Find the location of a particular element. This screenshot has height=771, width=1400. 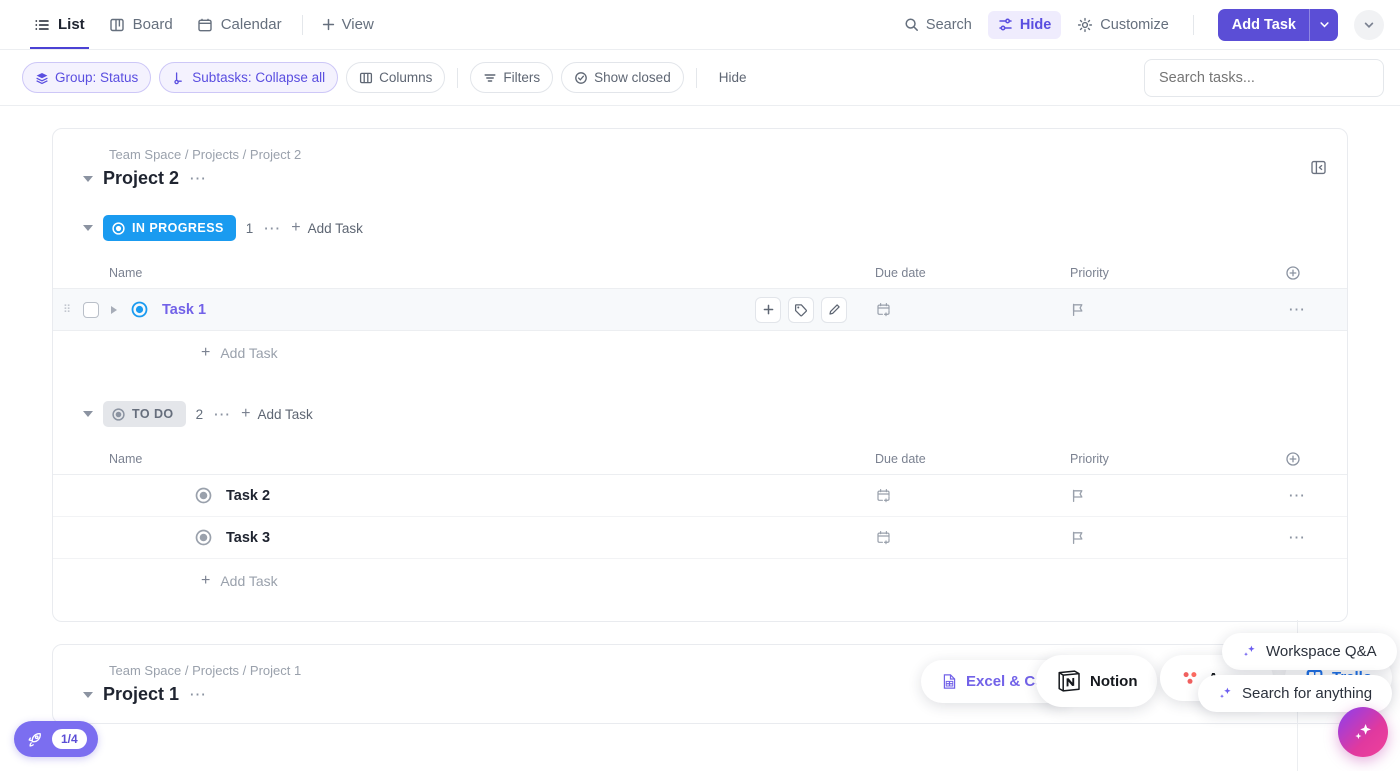

tag-button is located at coordinates (801, 309).